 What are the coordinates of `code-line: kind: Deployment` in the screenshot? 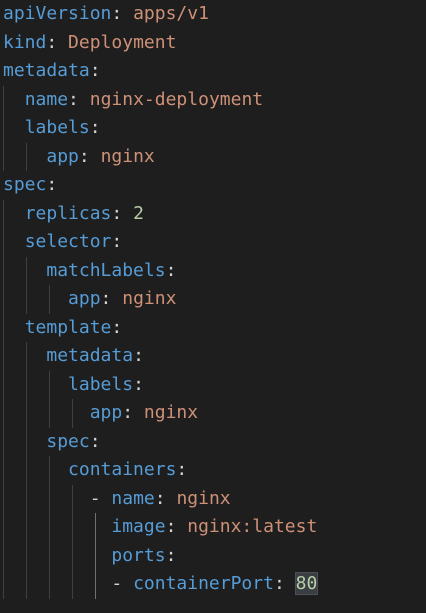 It's located at (89, 43).